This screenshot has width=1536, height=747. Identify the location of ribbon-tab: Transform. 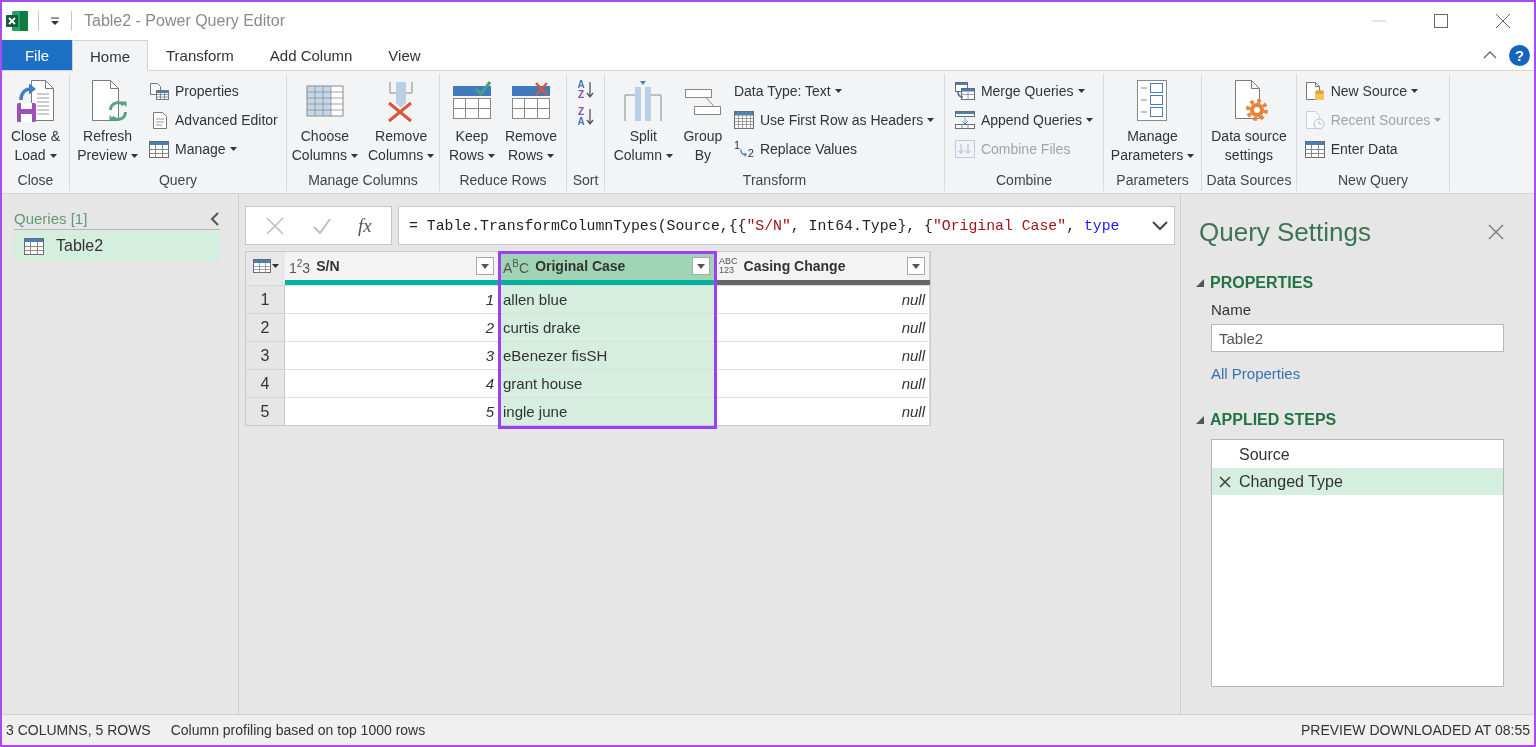
(200, 55).